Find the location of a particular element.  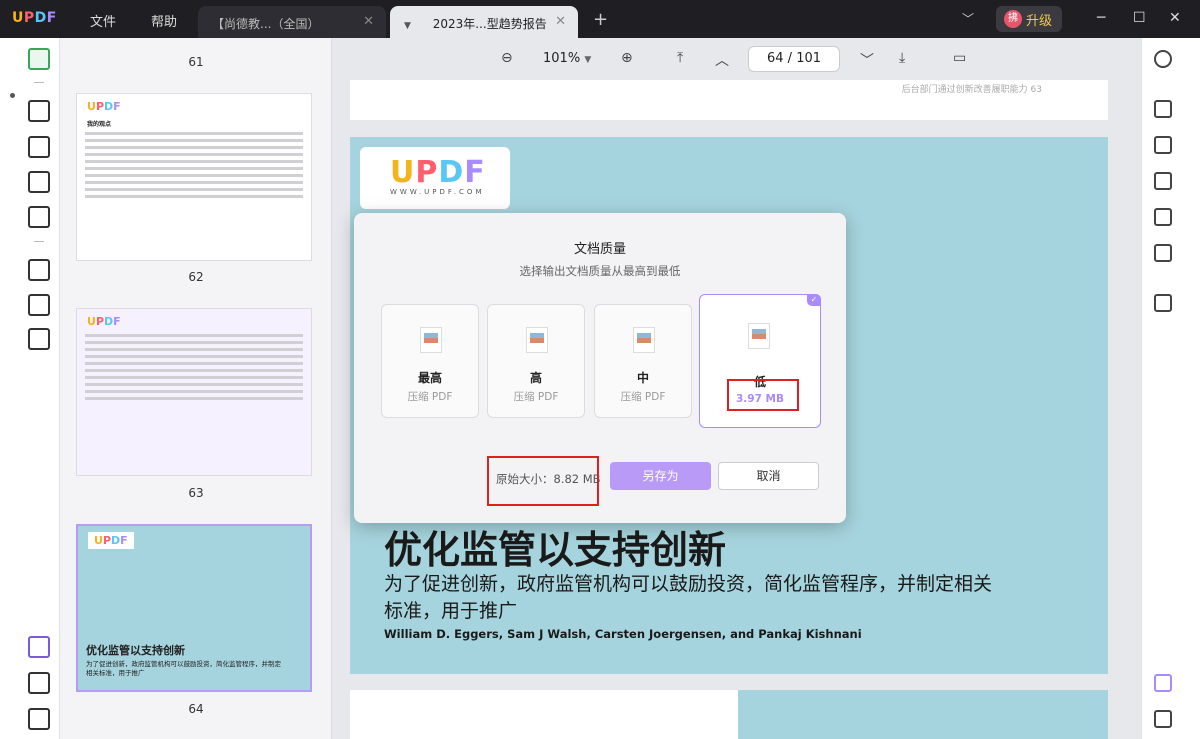

app-logo: UPDF is located at coordinates (34, 18).